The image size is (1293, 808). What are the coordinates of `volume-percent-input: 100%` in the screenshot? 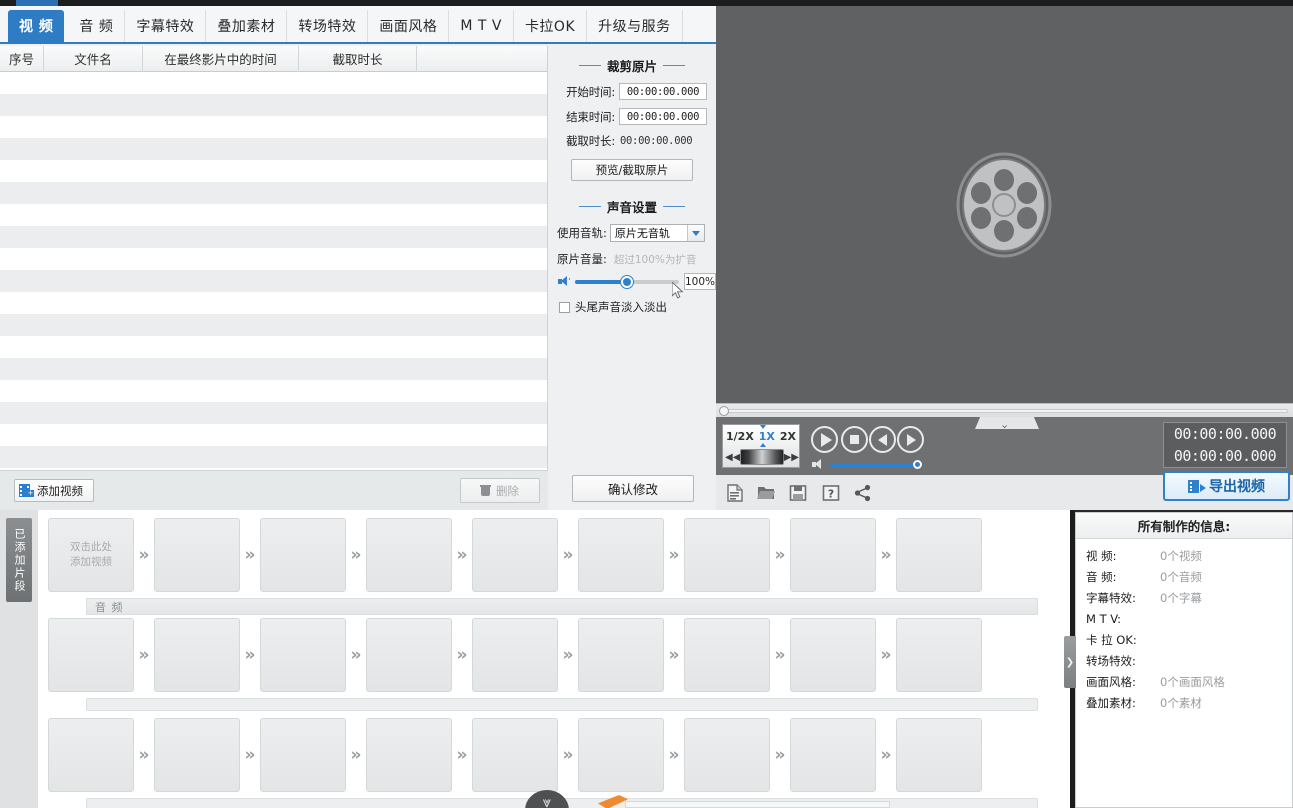 It's located at (699, 281).